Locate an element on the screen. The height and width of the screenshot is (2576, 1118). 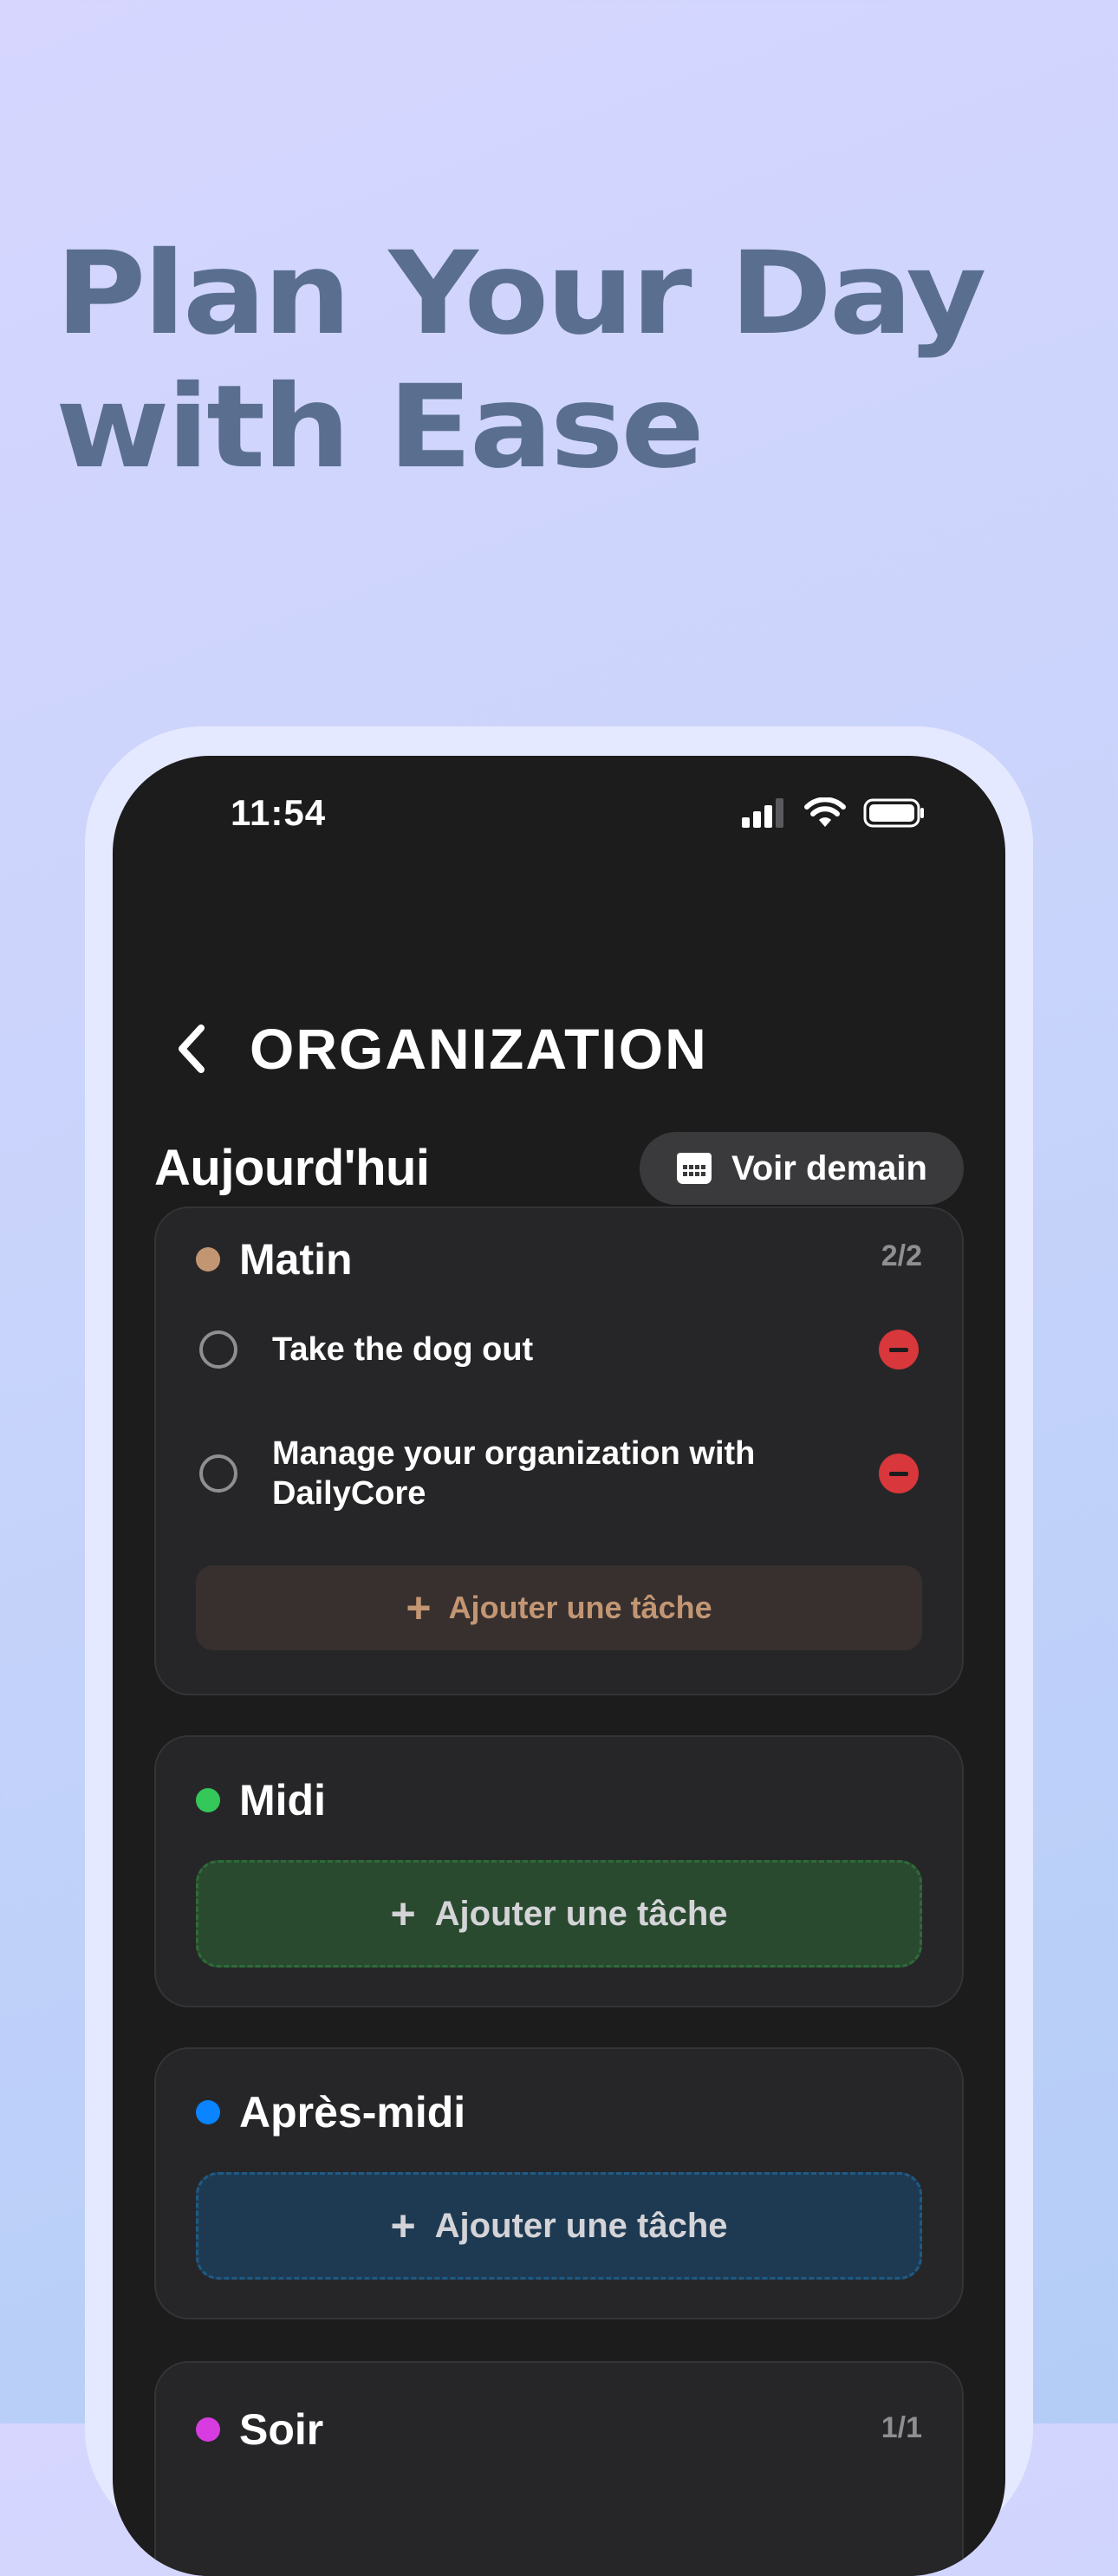
task-item: Manage your organization with DailyCore is located at coordinates (559, 1473).